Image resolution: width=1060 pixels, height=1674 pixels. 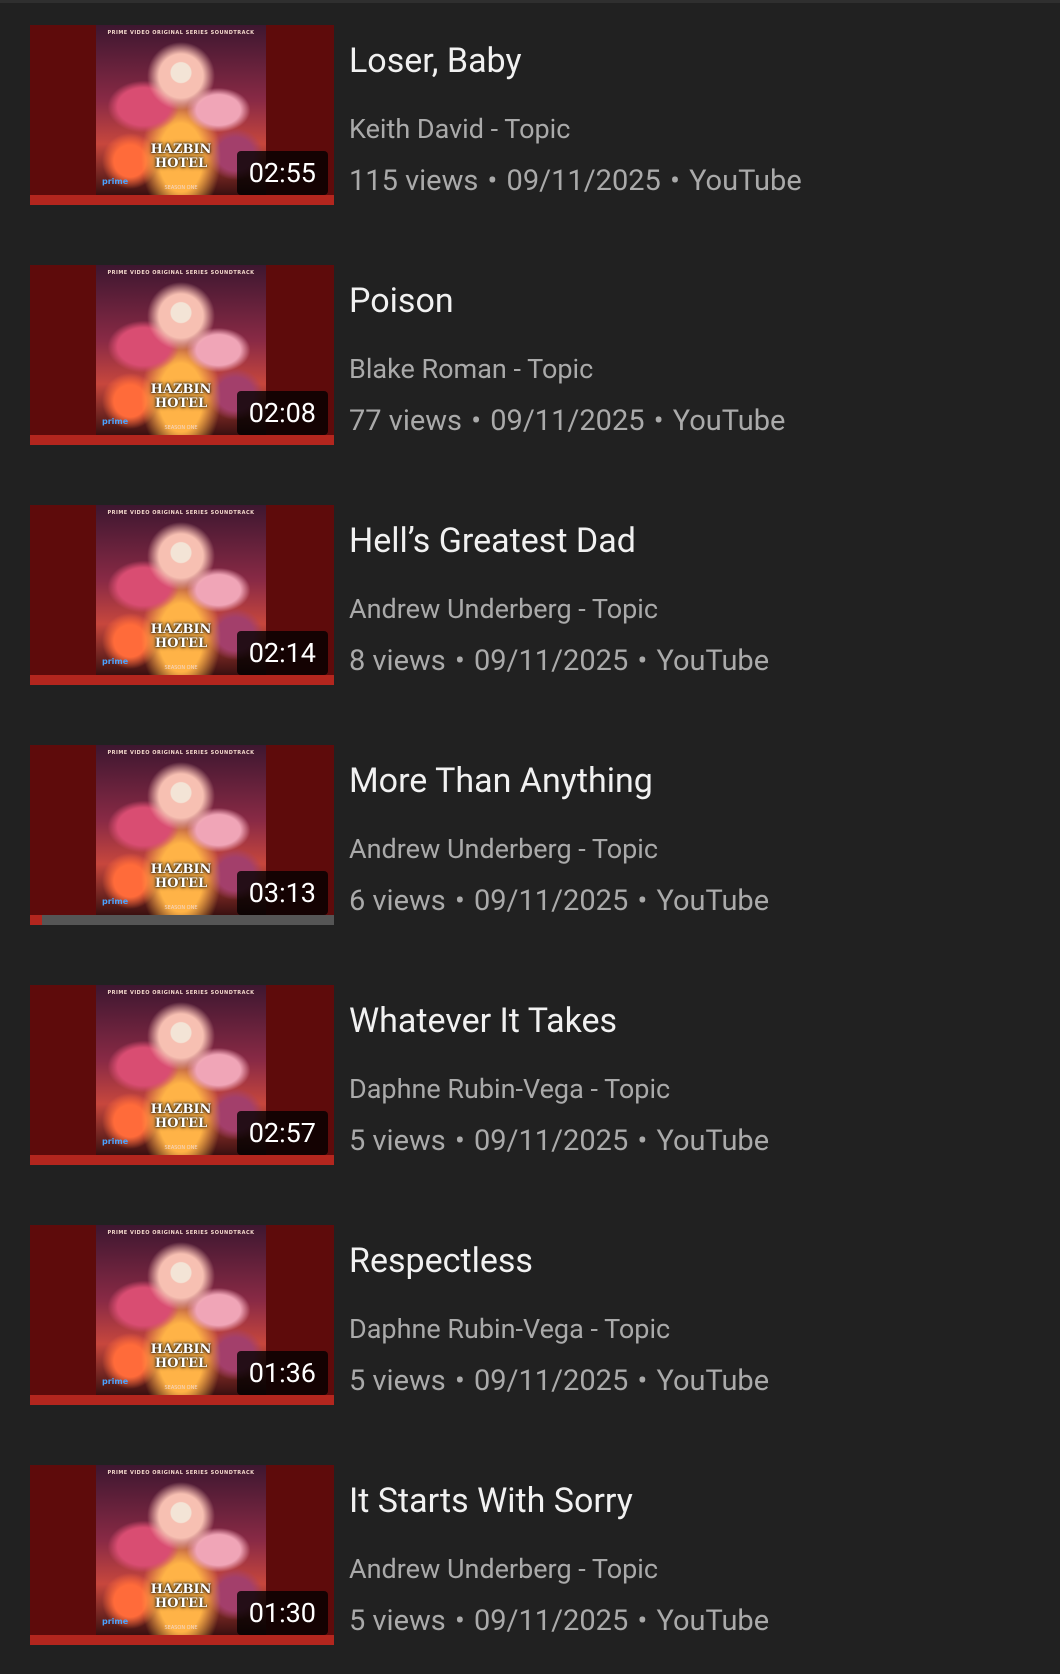 What do you see at coordinates (483, 1021) in the screenshot?
I see `video-title: Whatever It Takes` at bounding box center [483, 1021].